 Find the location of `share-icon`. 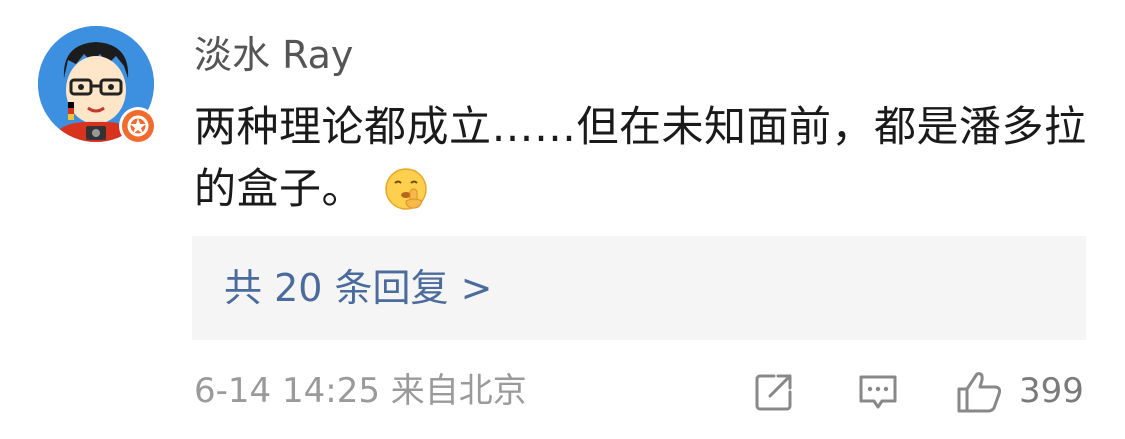

share-icon is located at coordinates (773, 392).